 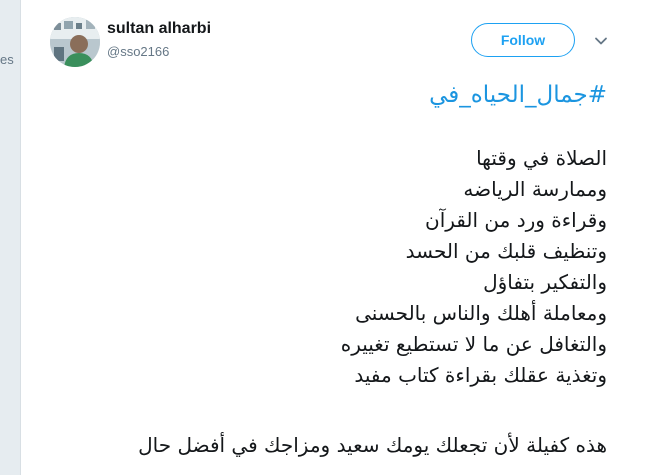 I want to click on hashtag-link: #جمال_الحياه_في, so click(x=344, y=95).